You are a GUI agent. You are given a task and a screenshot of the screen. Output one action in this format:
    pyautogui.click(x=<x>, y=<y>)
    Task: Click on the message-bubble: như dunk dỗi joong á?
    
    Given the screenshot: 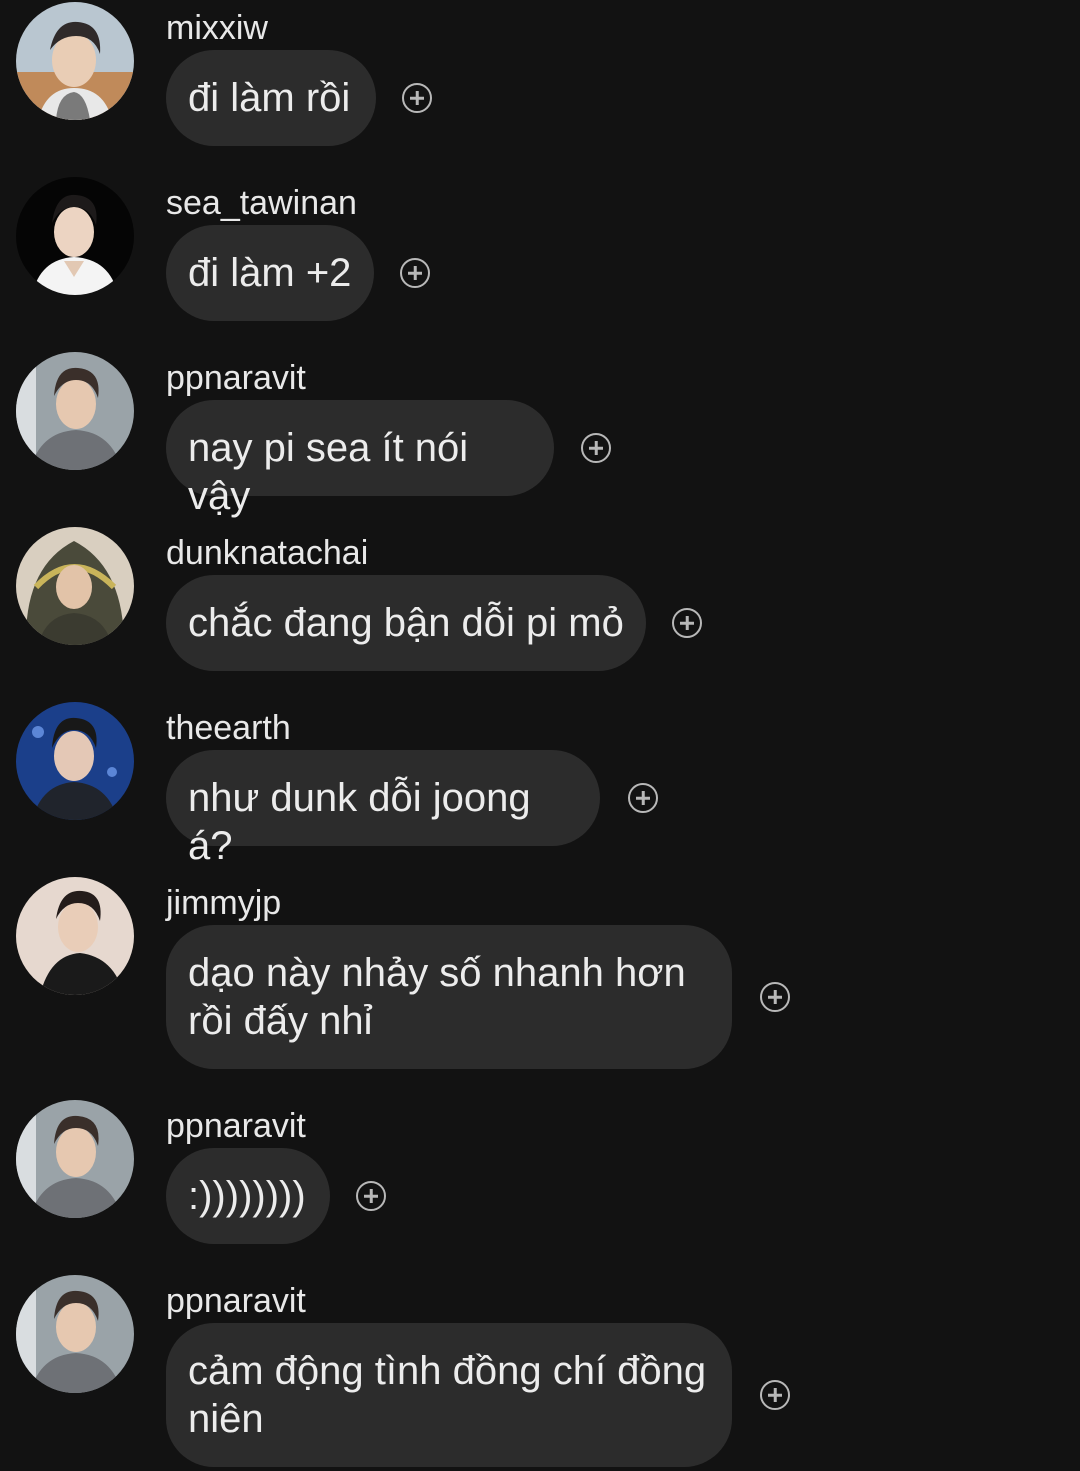 What is the action you would take?
    pyautogui.click(x=383, y=809)
    